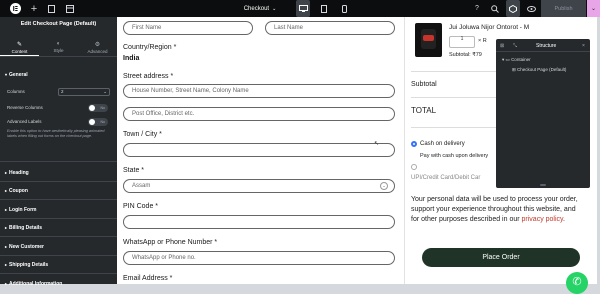 The width and height of the screenshot is (600, 294). I want to click on advanced-labels-toggle-state: No, so click(102, 122).